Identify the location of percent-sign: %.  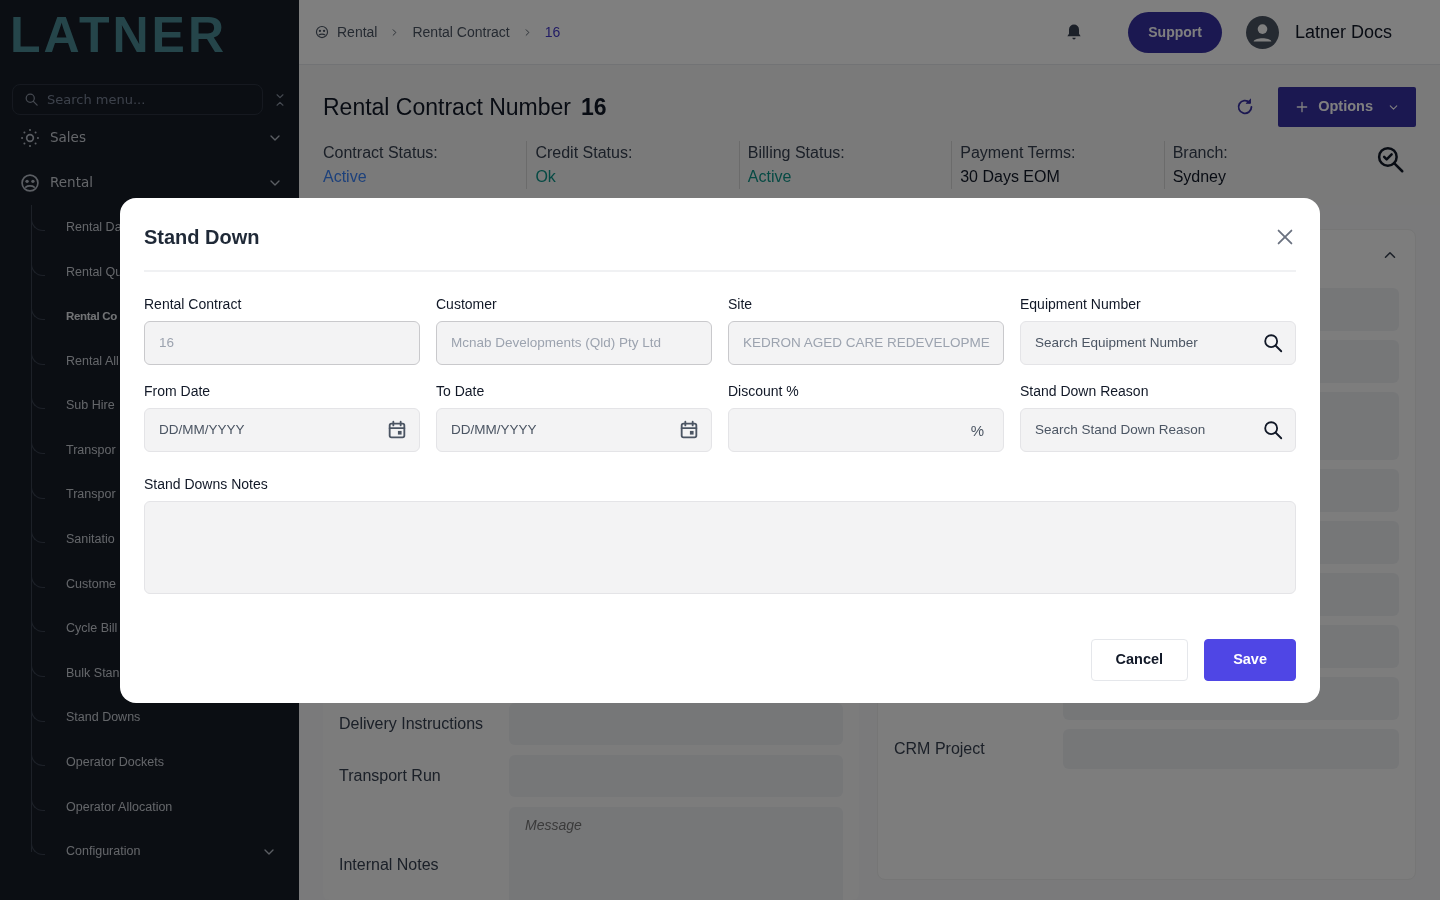
(977, 430).